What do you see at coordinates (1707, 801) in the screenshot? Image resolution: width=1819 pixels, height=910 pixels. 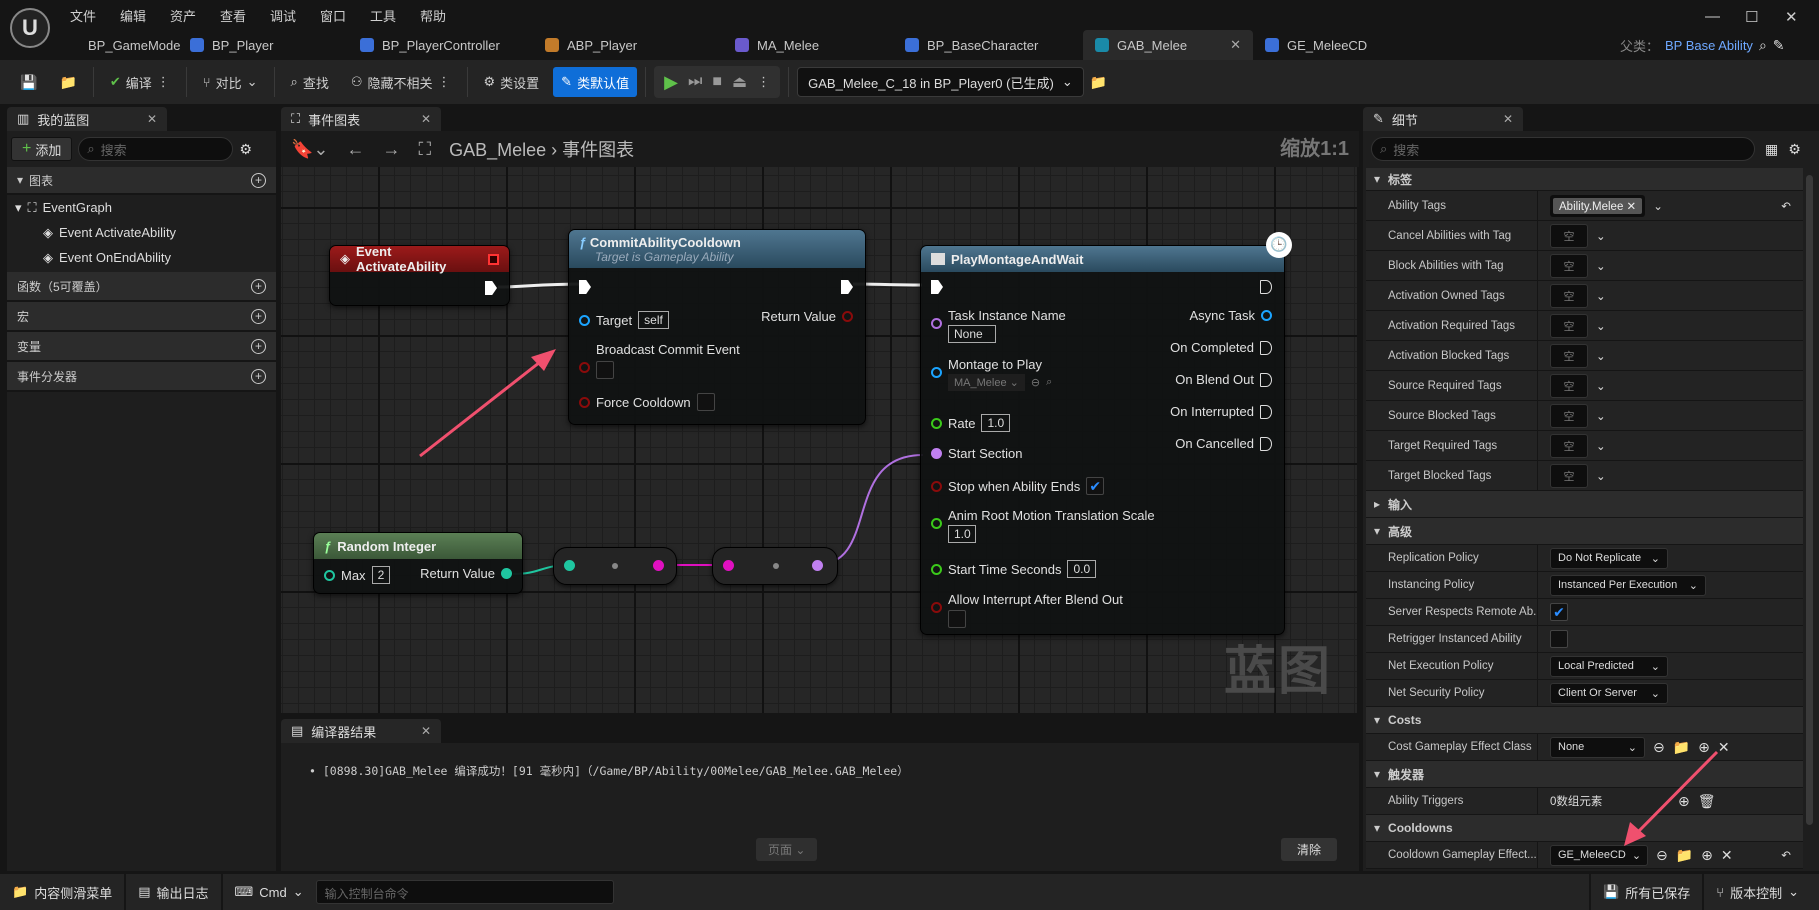 I see `trash-icon: 🗑` at bounding box center [1707, 801].